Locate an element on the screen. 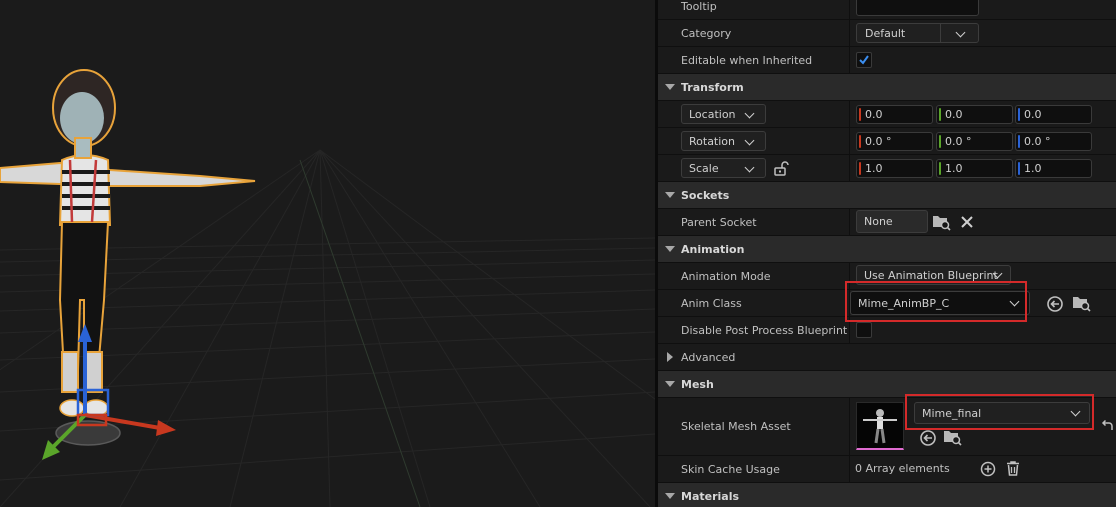  unlock-icon is located at coordinates (781, 168).